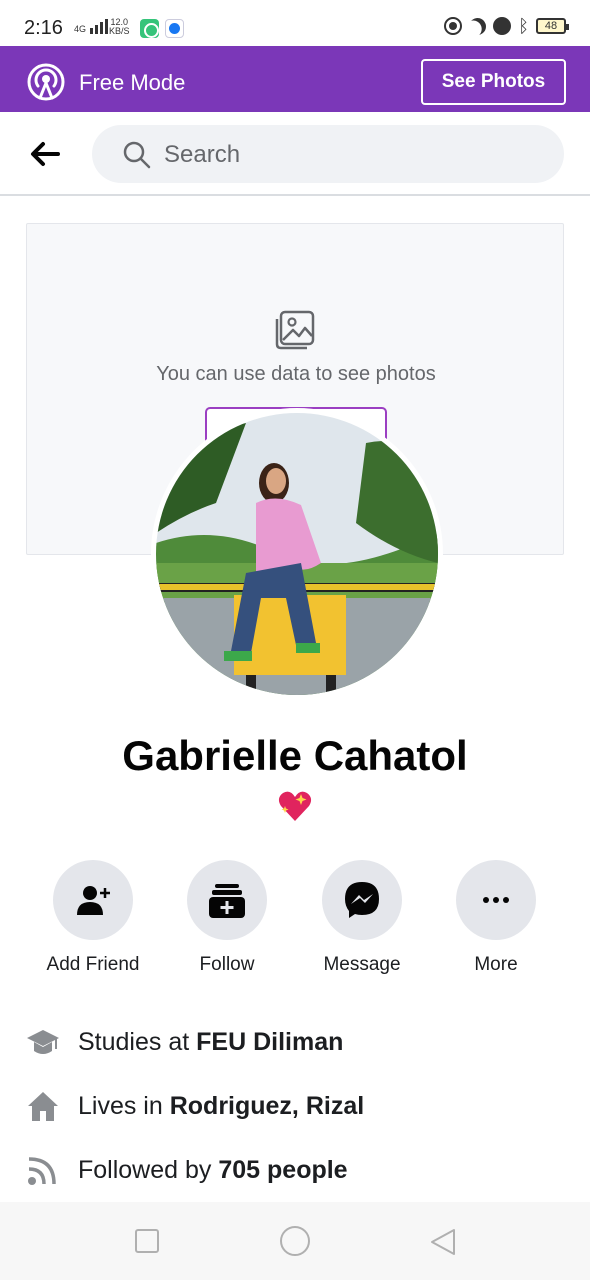  What do you see at coordinates (443, 1242) in the screenshot?
I see `nav-back-icon` at bounding box center [443, 1242].